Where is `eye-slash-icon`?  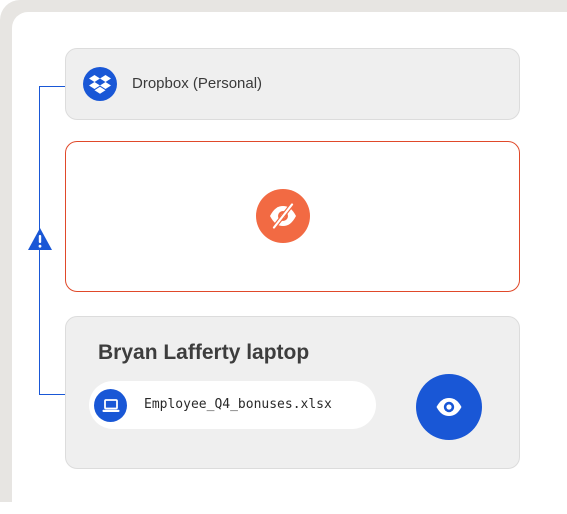 eye-slash-icon is located at coordinates (283, 216).